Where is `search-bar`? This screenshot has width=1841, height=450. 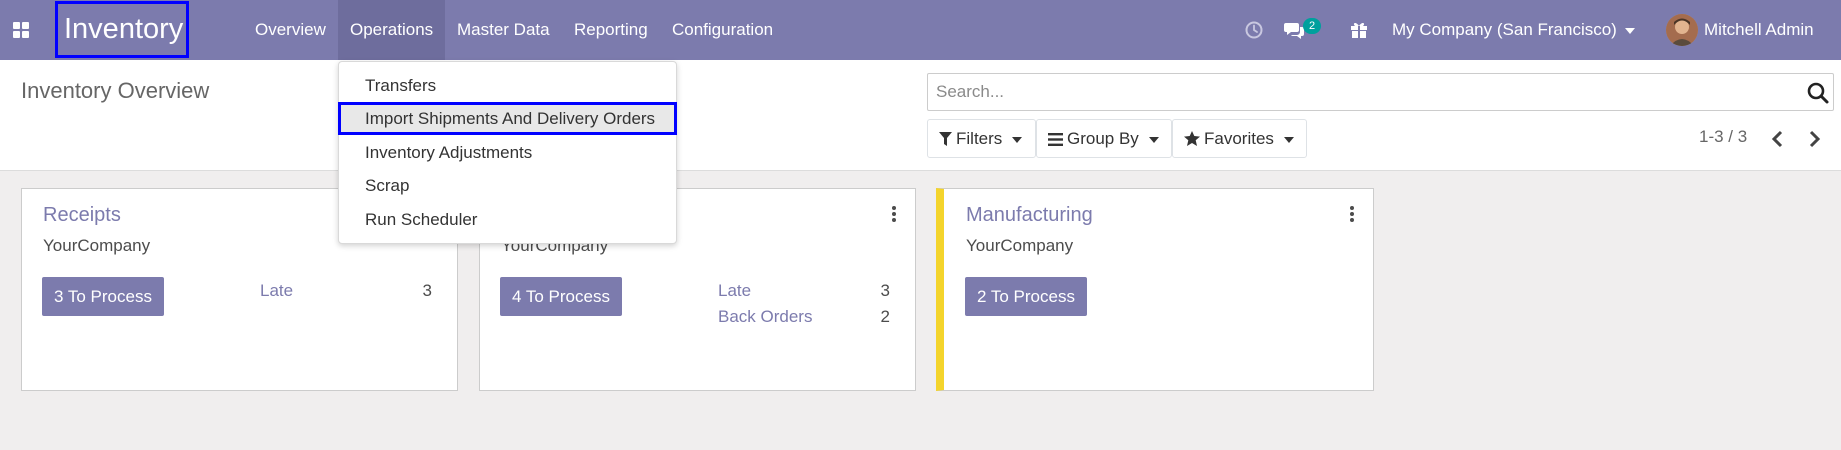 search-bar is located at coordinates (1380, 92).